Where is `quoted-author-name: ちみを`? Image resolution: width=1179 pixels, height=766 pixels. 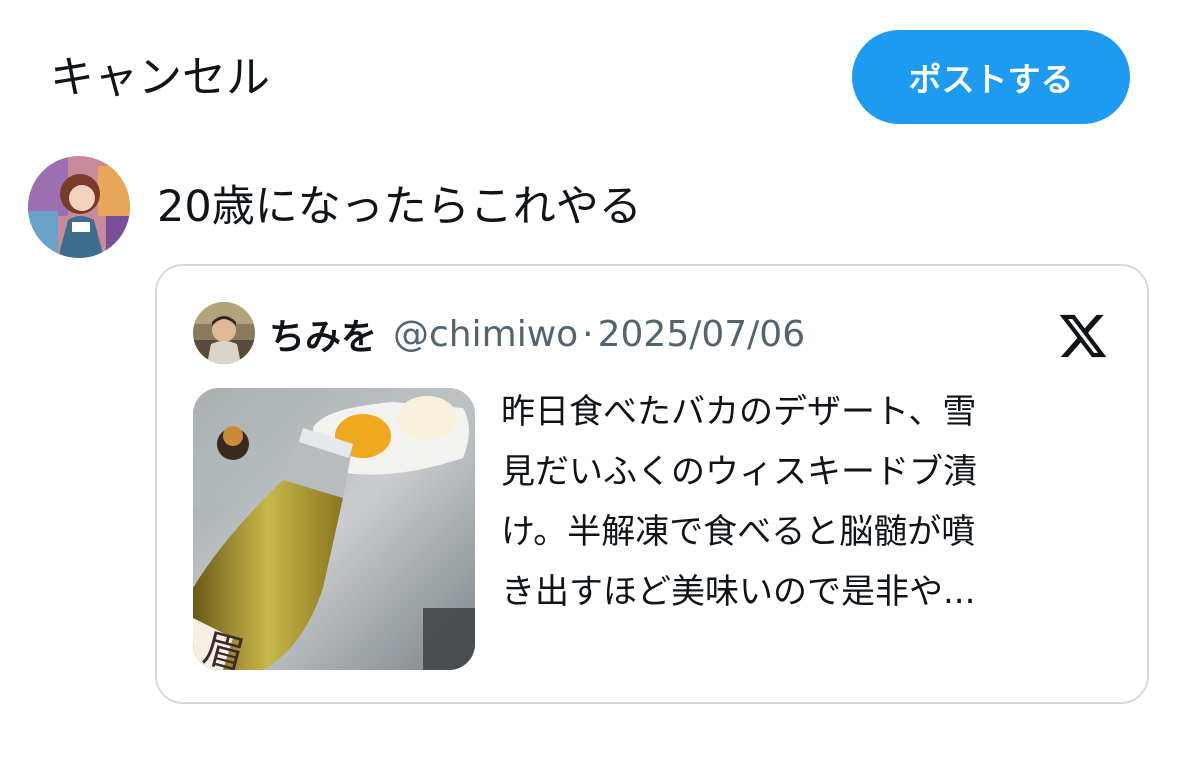
quoted-author-name: ちみを is located at coordinates (323, 334).